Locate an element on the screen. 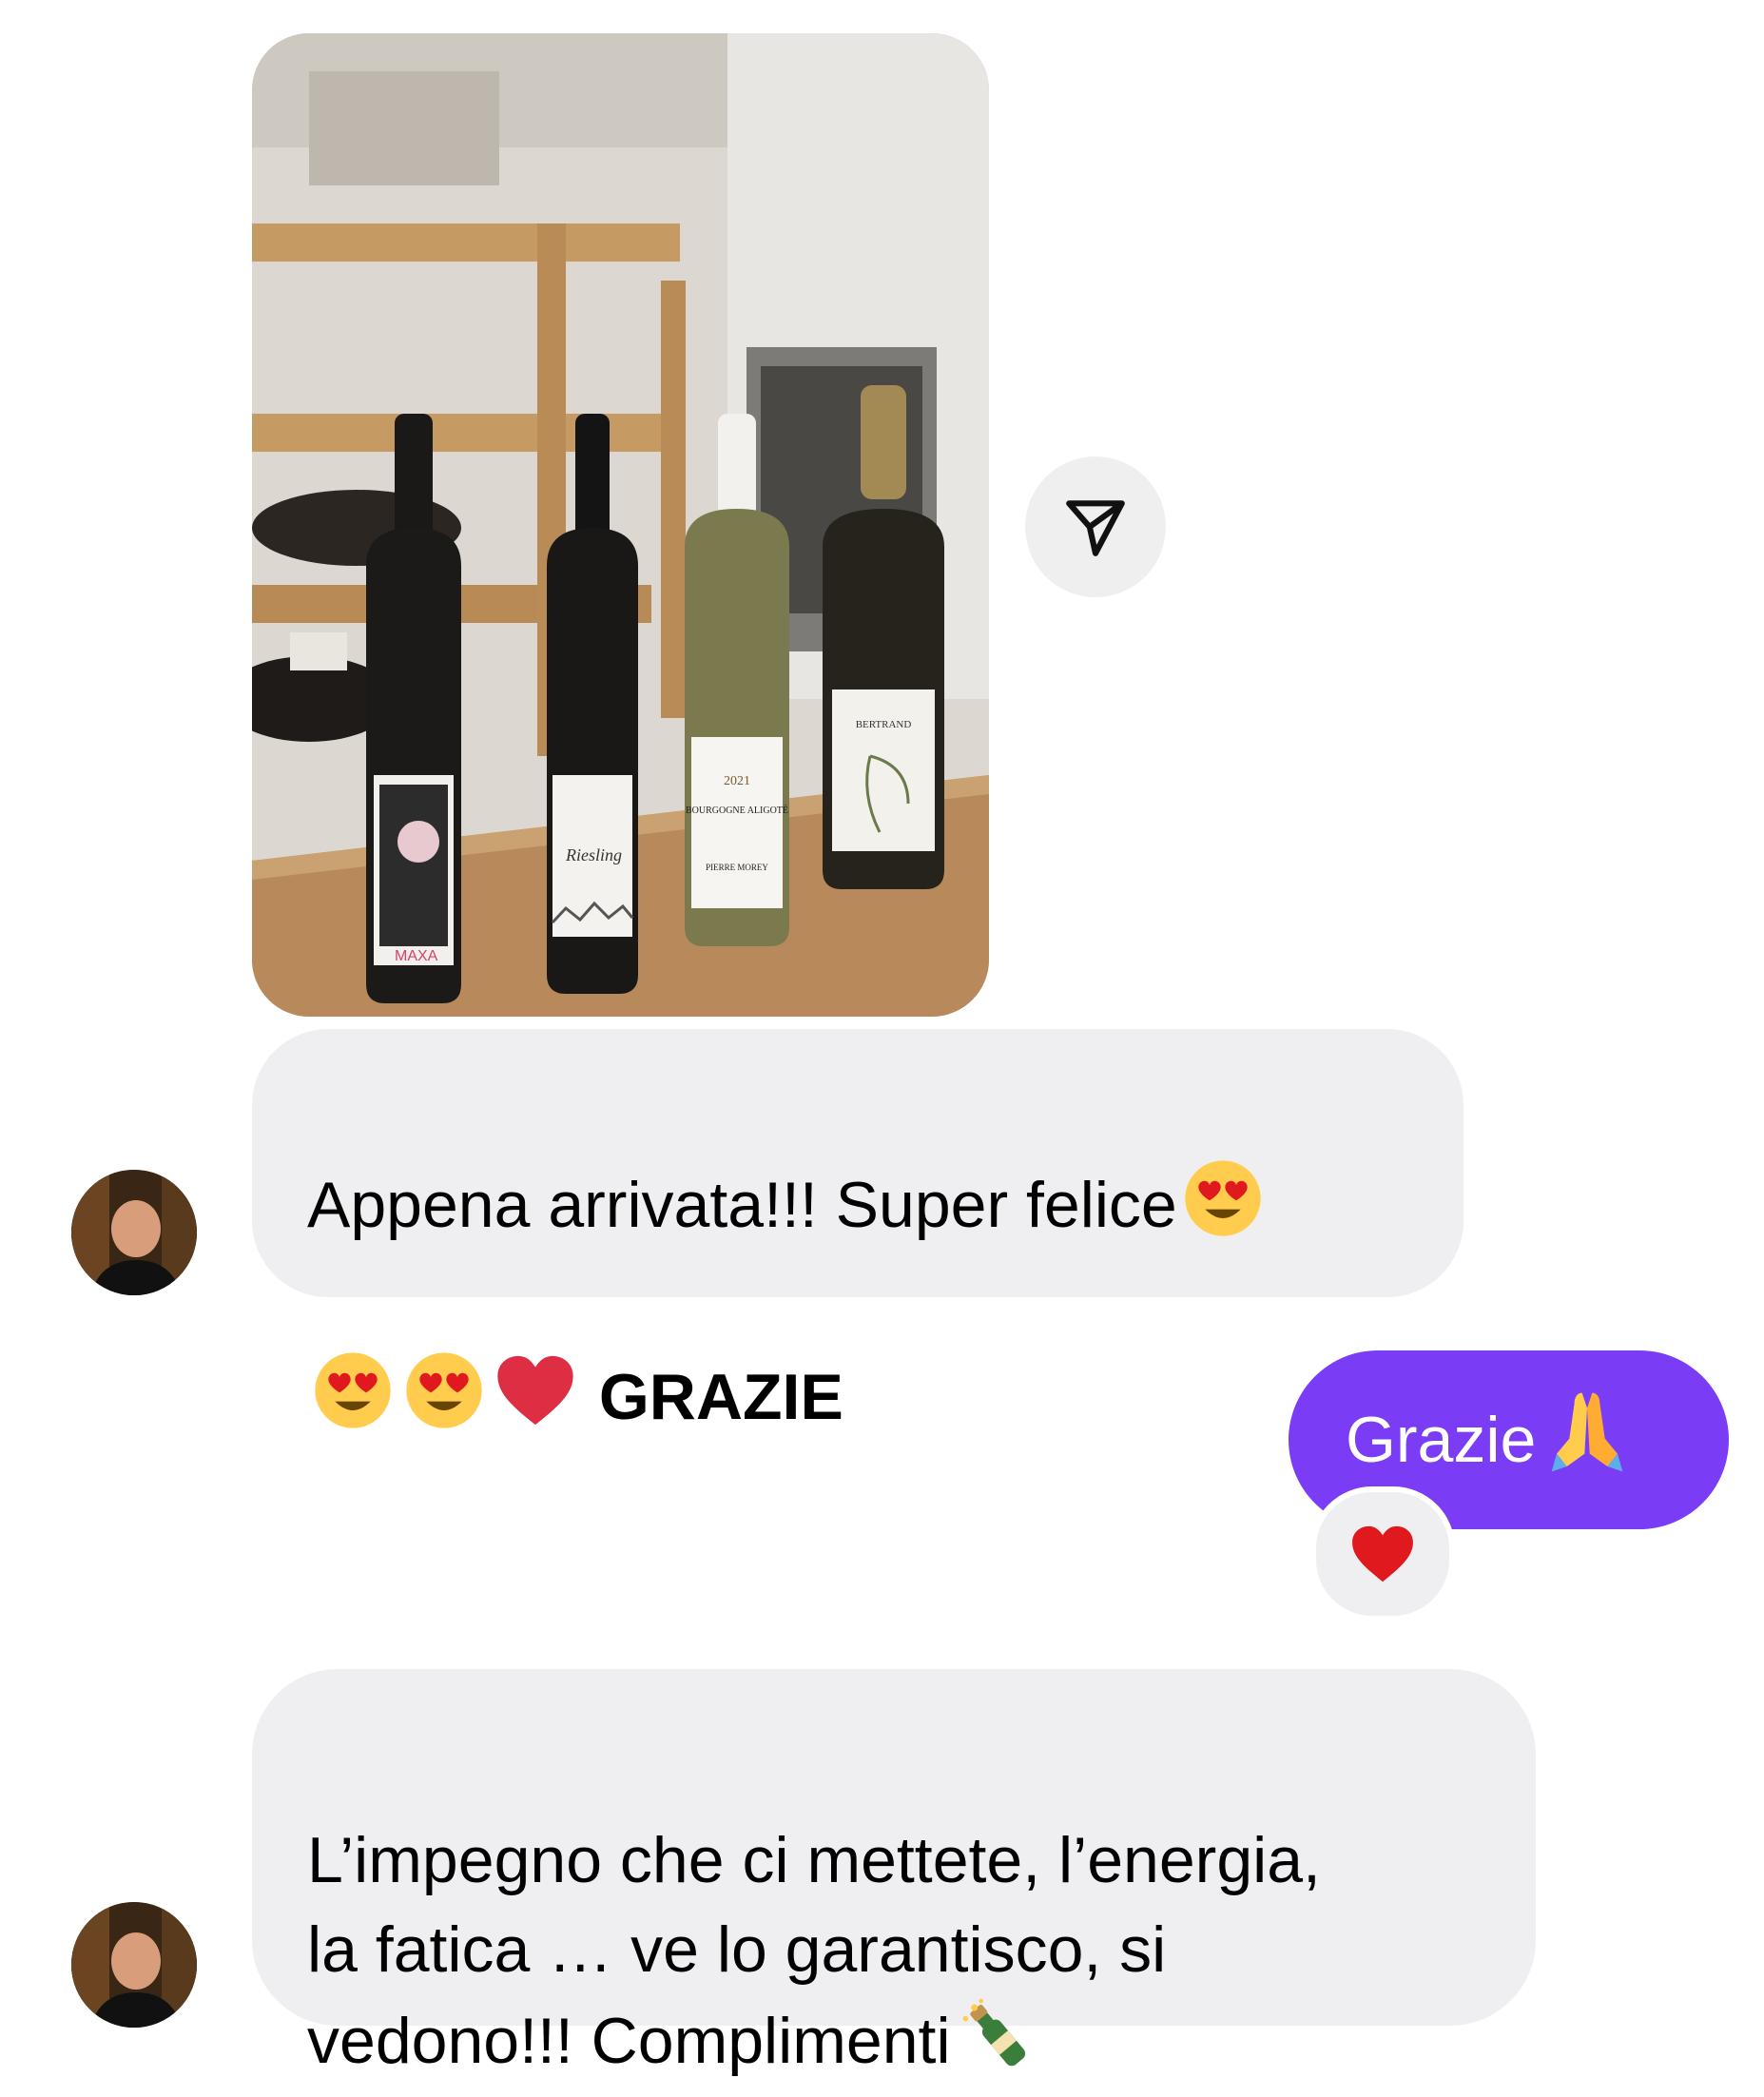 This screenshot has height=2097, width=1764. message-line-2: GRAZIE is located at coordinates (866, 1401).